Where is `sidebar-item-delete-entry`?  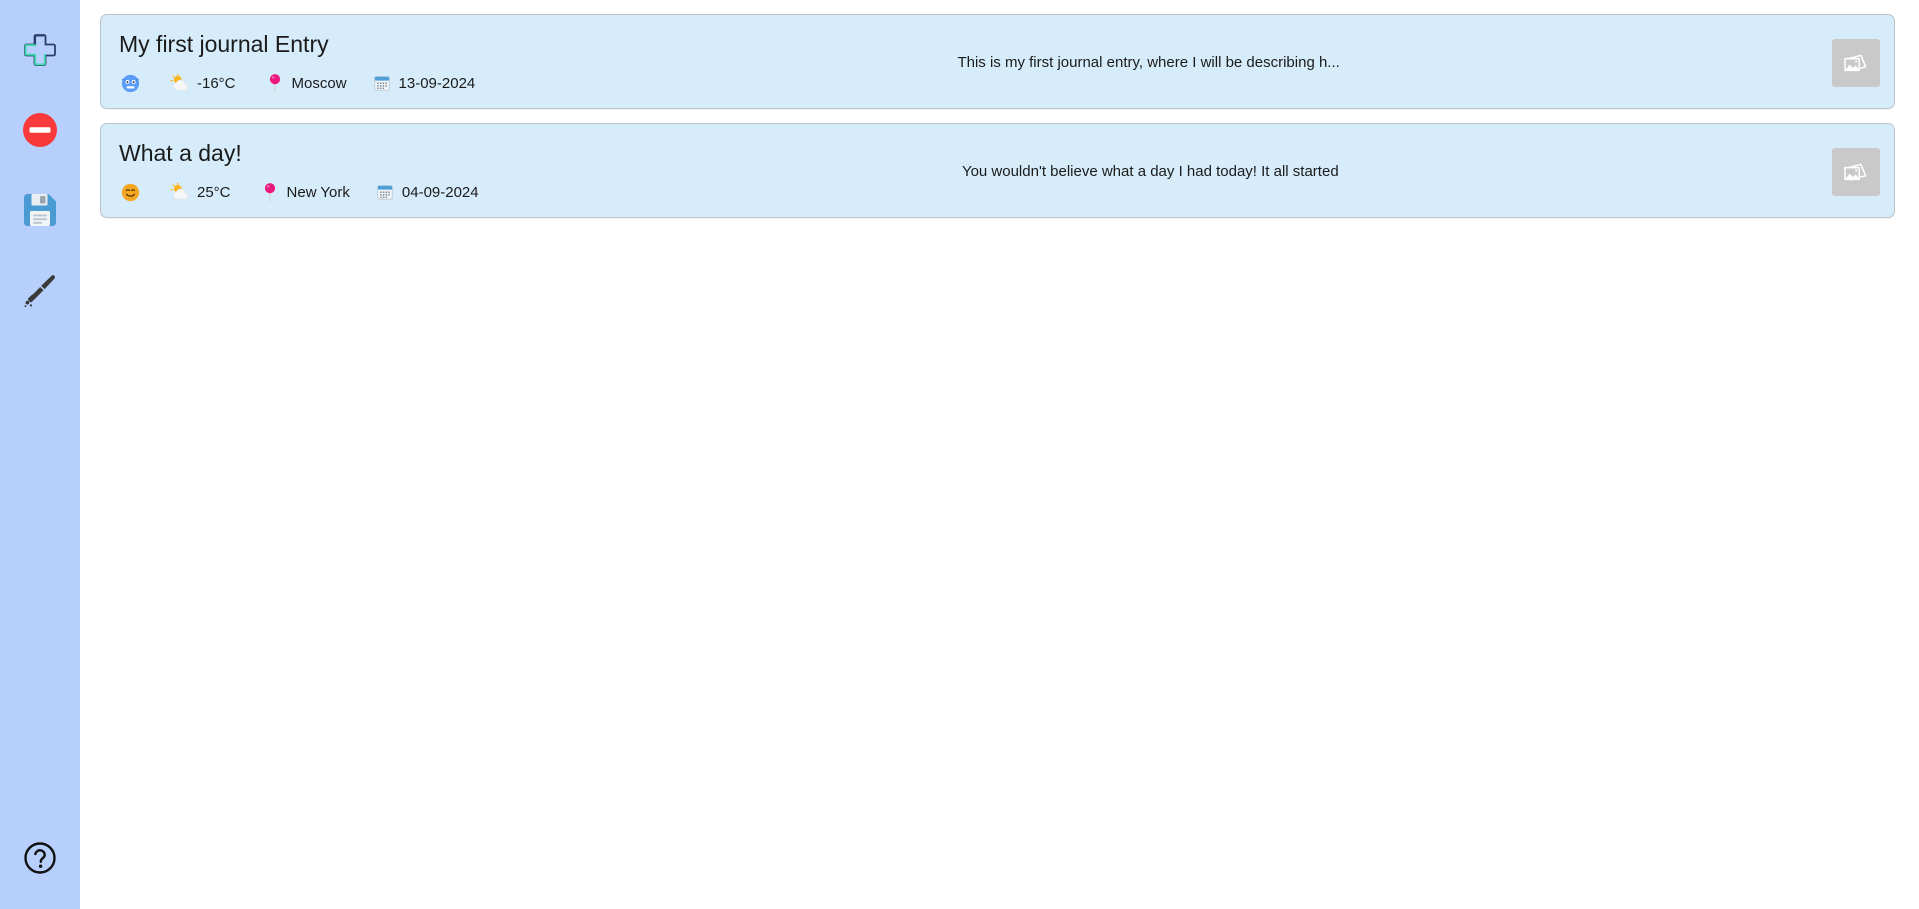
sidebar-item-delete-entry is located at coordinates (40, 130).